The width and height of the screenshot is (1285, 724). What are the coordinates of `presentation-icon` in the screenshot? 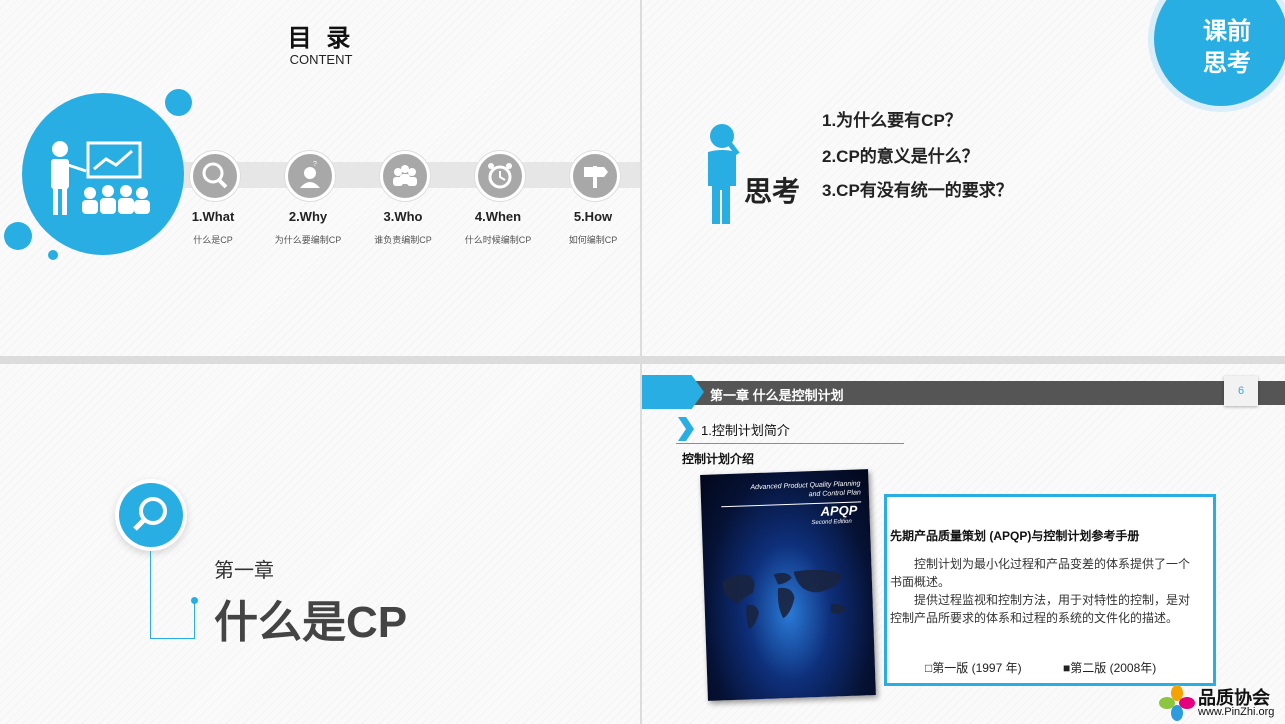 It's located at (103, 174).